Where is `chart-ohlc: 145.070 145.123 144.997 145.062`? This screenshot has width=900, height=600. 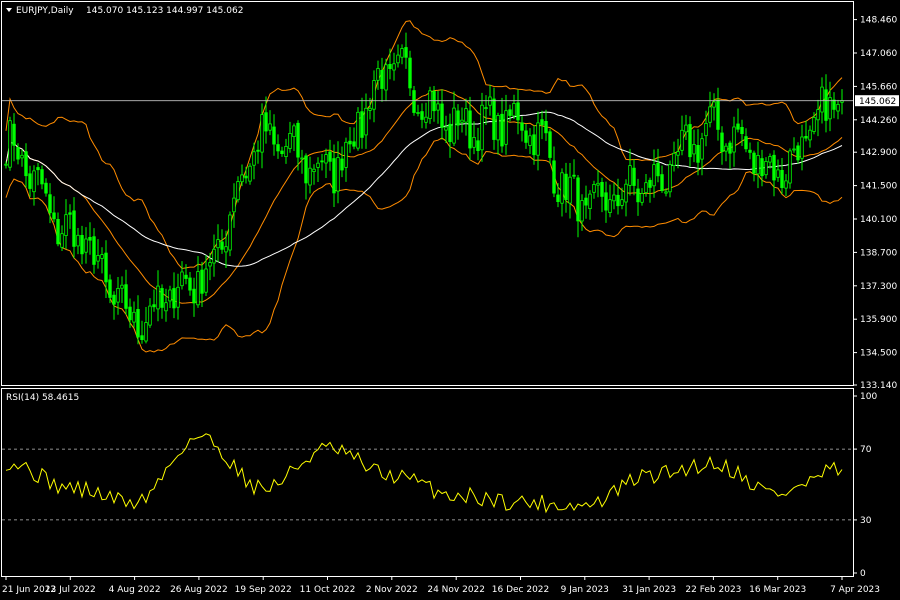 chart-ohlc: 145.070 145.123 144.997 145.062 is located at coordinates (164, 11).